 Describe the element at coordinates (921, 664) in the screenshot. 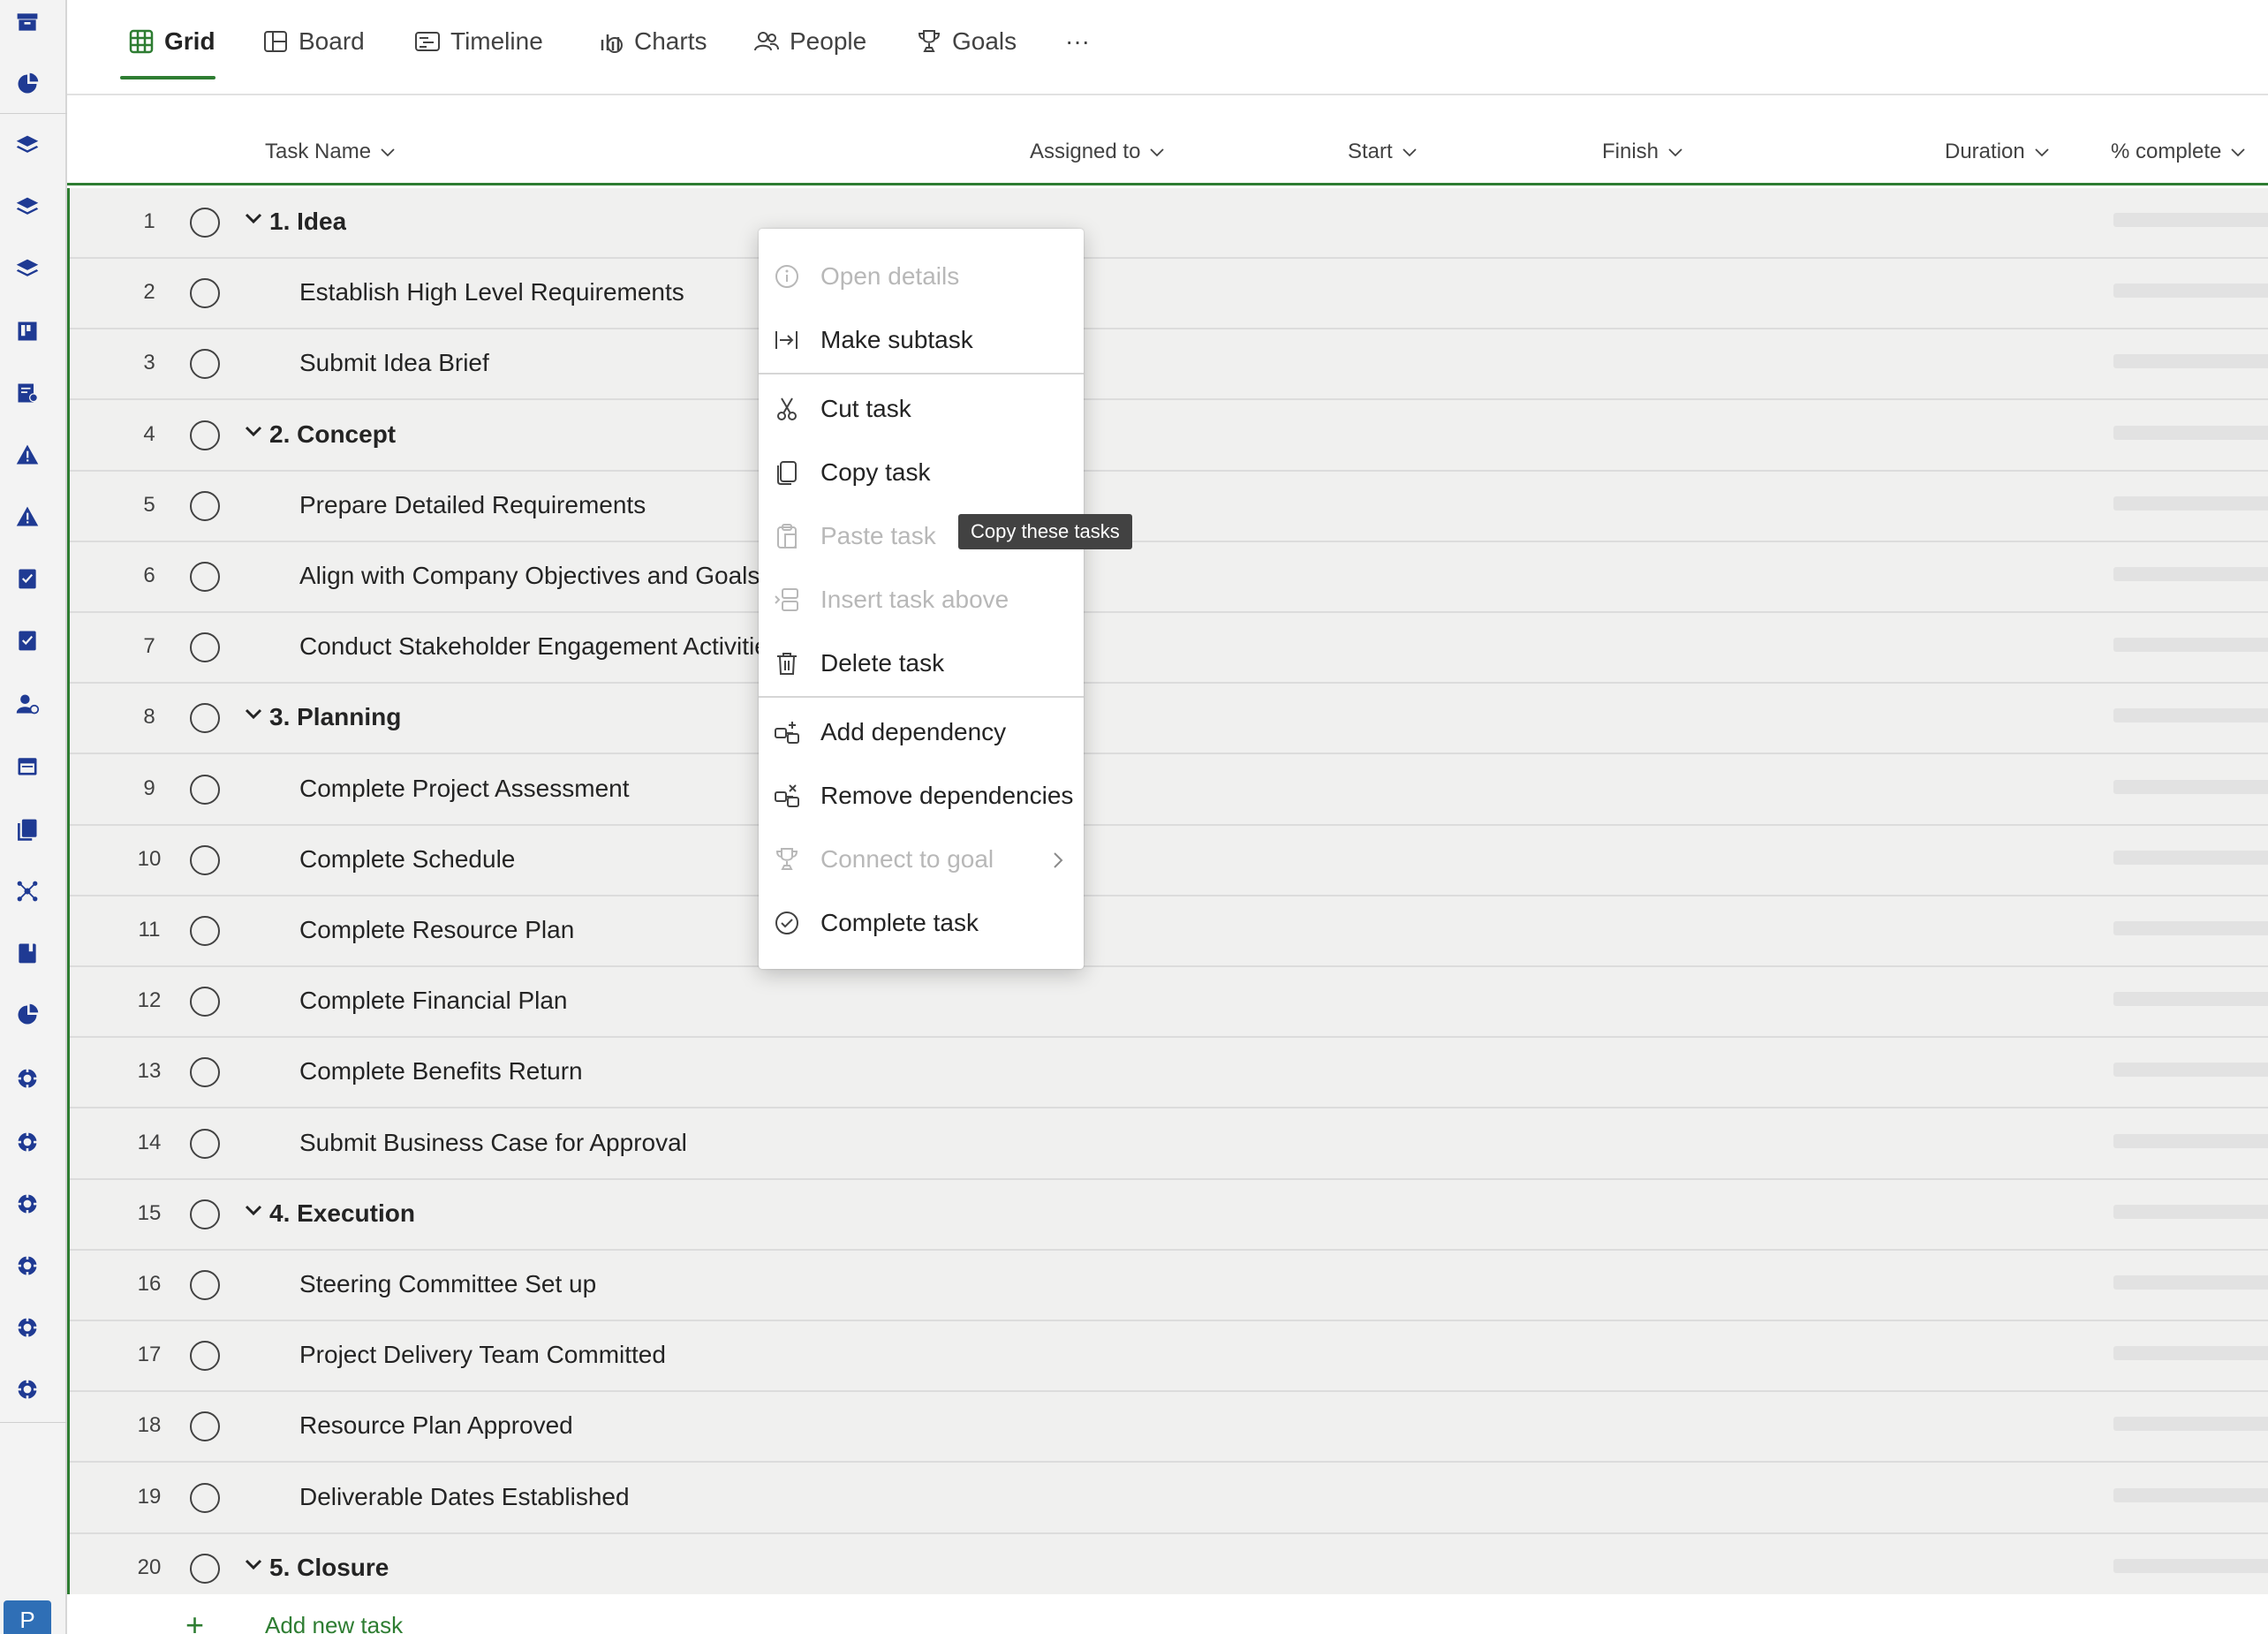

I see `menu-item-delete-task: Delete task` at that location.